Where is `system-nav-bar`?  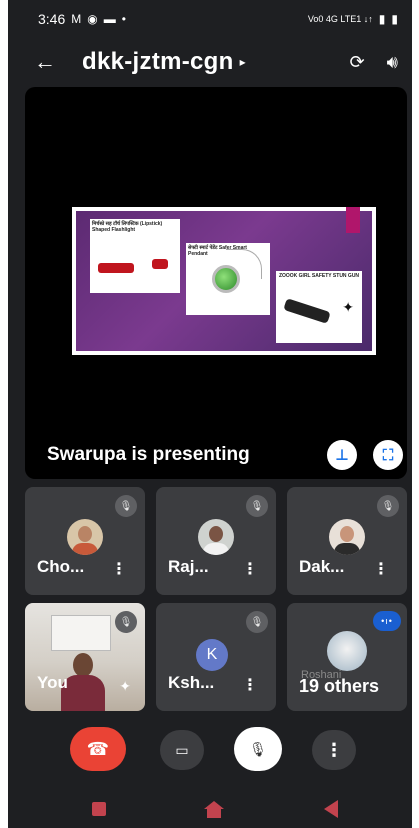 system-nav-bar is located at coordinates (210, 809).